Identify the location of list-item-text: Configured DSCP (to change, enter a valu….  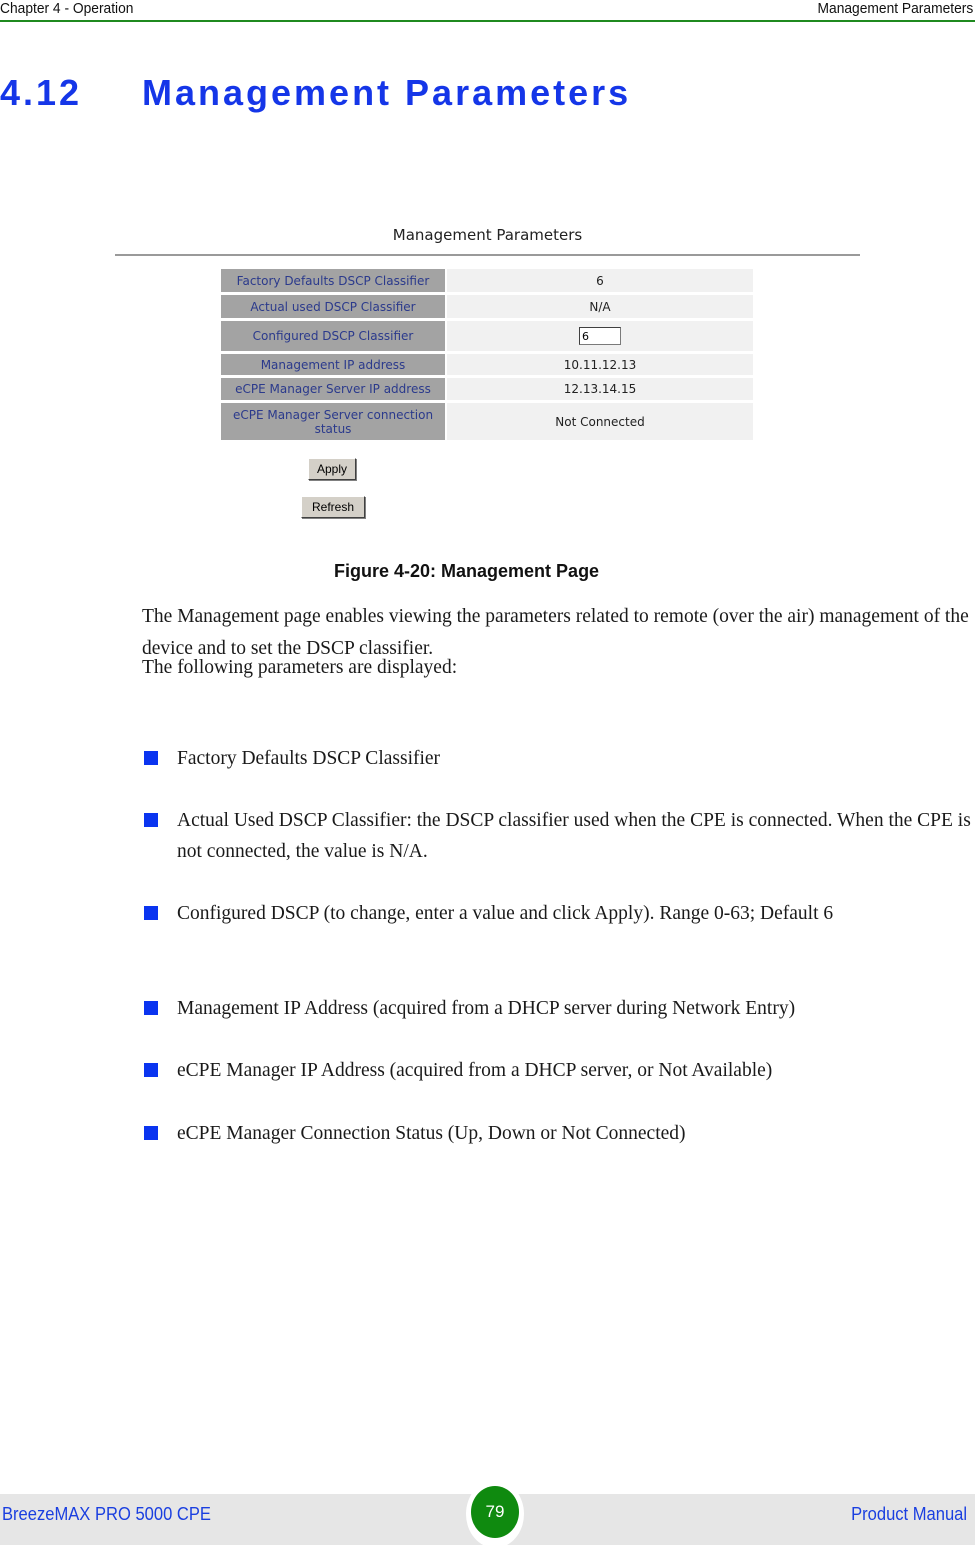
(505, 913).